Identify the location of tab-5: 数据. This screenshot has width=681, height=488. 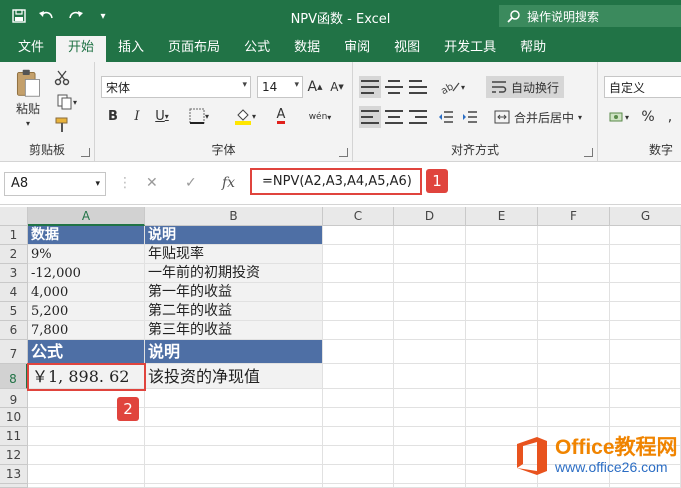
(307, 49).